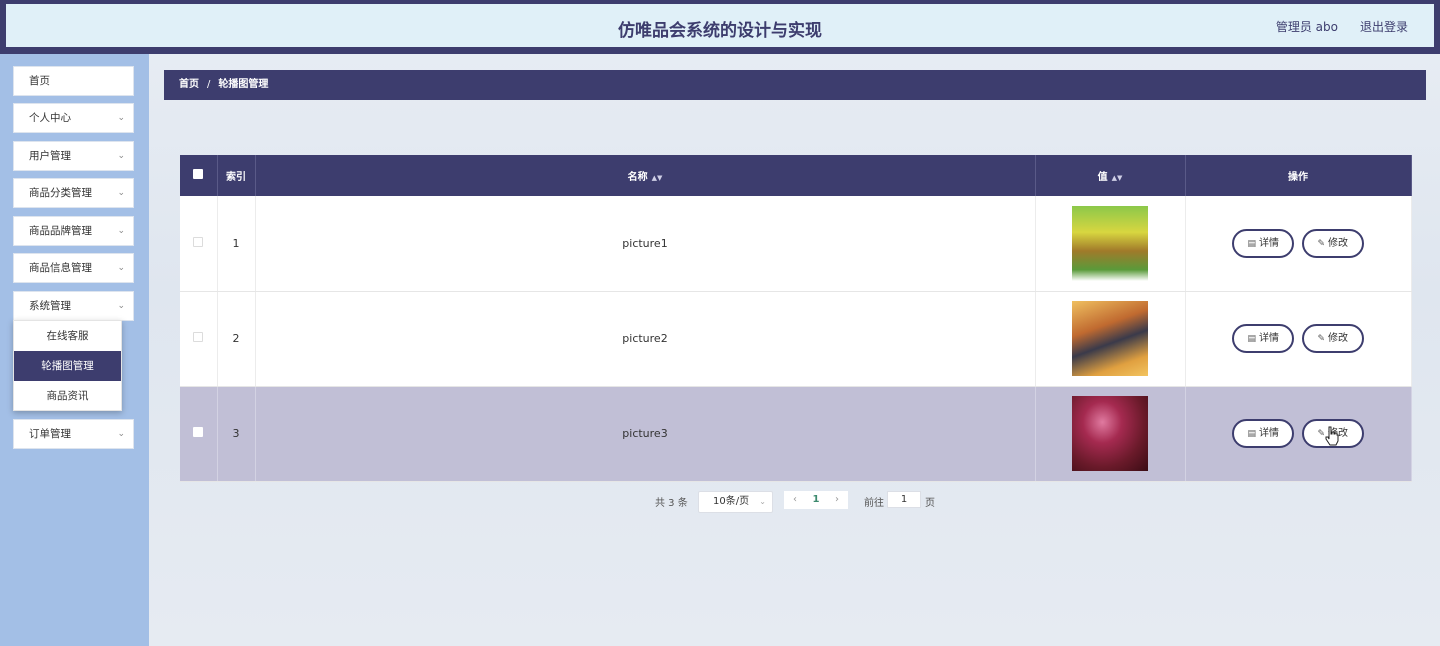  Describe the element at coordinates (39, 81) in the screenshot. I see `sidebar-item-label: 首页` at that location.